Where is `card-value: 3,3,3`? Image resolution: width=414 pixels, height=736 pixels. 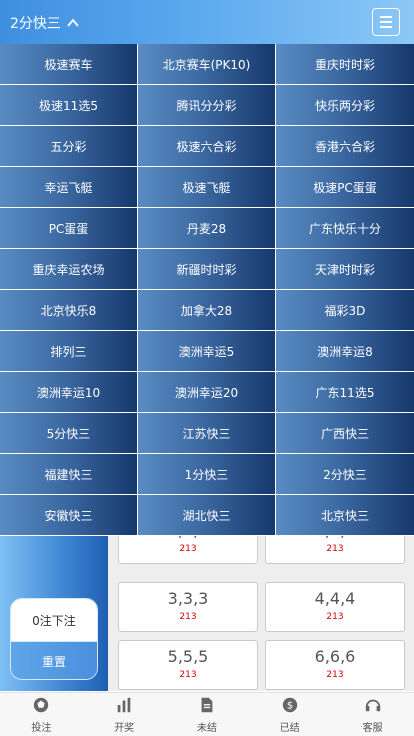 card-value: 3,3,3 is located at coordinates (188, 598).